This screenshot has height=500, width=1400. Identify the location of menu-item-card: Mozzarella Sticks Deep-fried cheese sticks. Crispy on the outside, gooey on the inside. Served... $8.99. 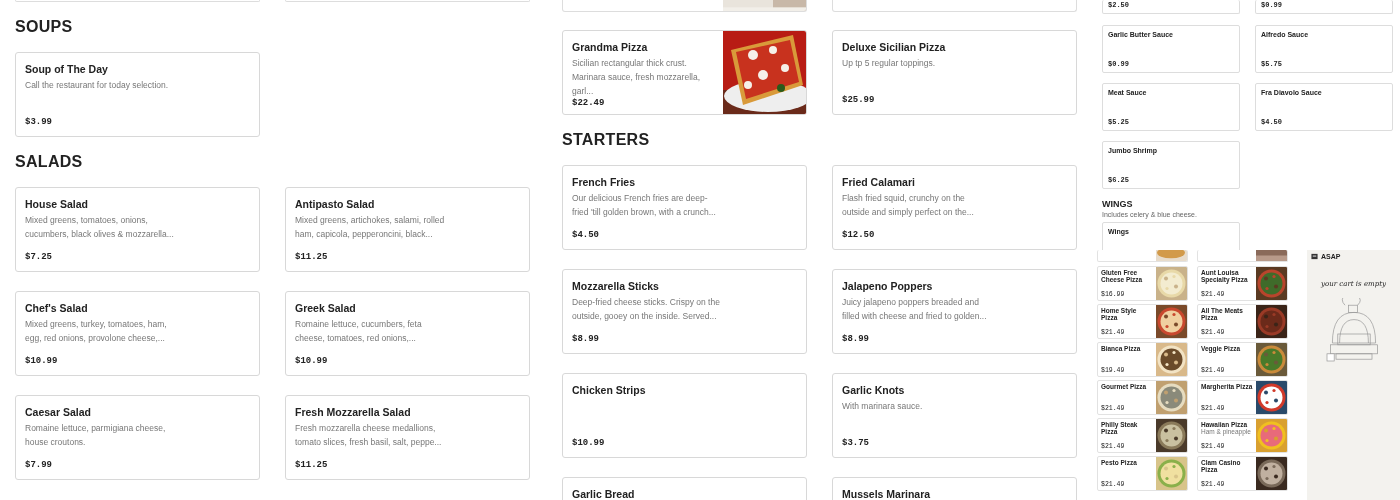
(684, 311).